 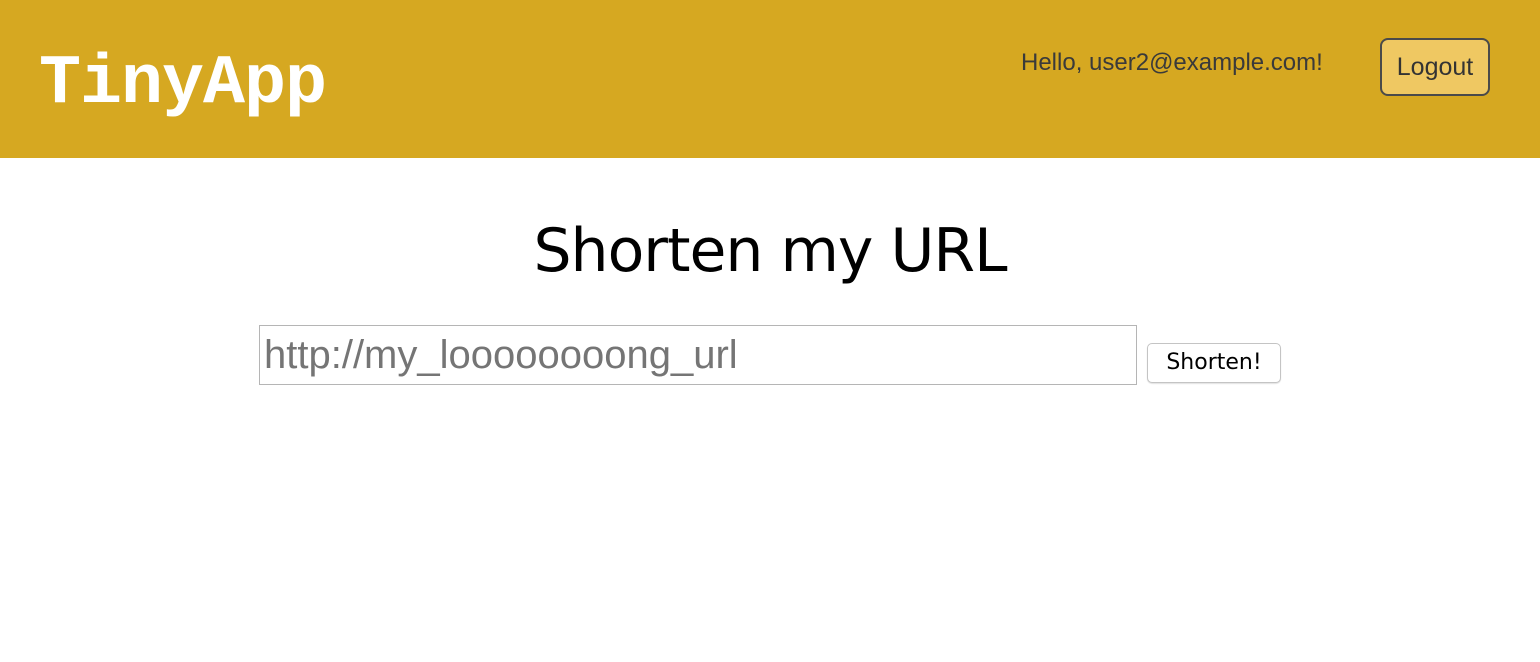 What do you see at coordinates (183, 85) in the screenshot?
I see `app-logo: TinyApp` at bounding box center [183, 85].